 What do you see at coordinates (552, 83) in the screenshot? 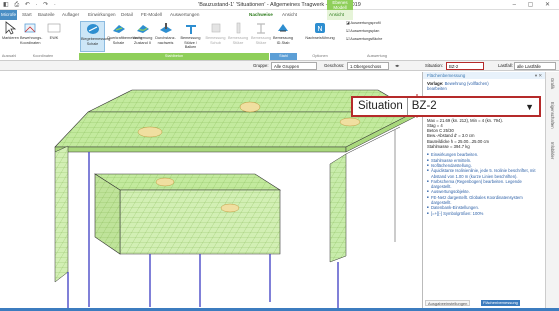
I see `side-tab-grafik: Grafik` at bounding box center [552, 83].